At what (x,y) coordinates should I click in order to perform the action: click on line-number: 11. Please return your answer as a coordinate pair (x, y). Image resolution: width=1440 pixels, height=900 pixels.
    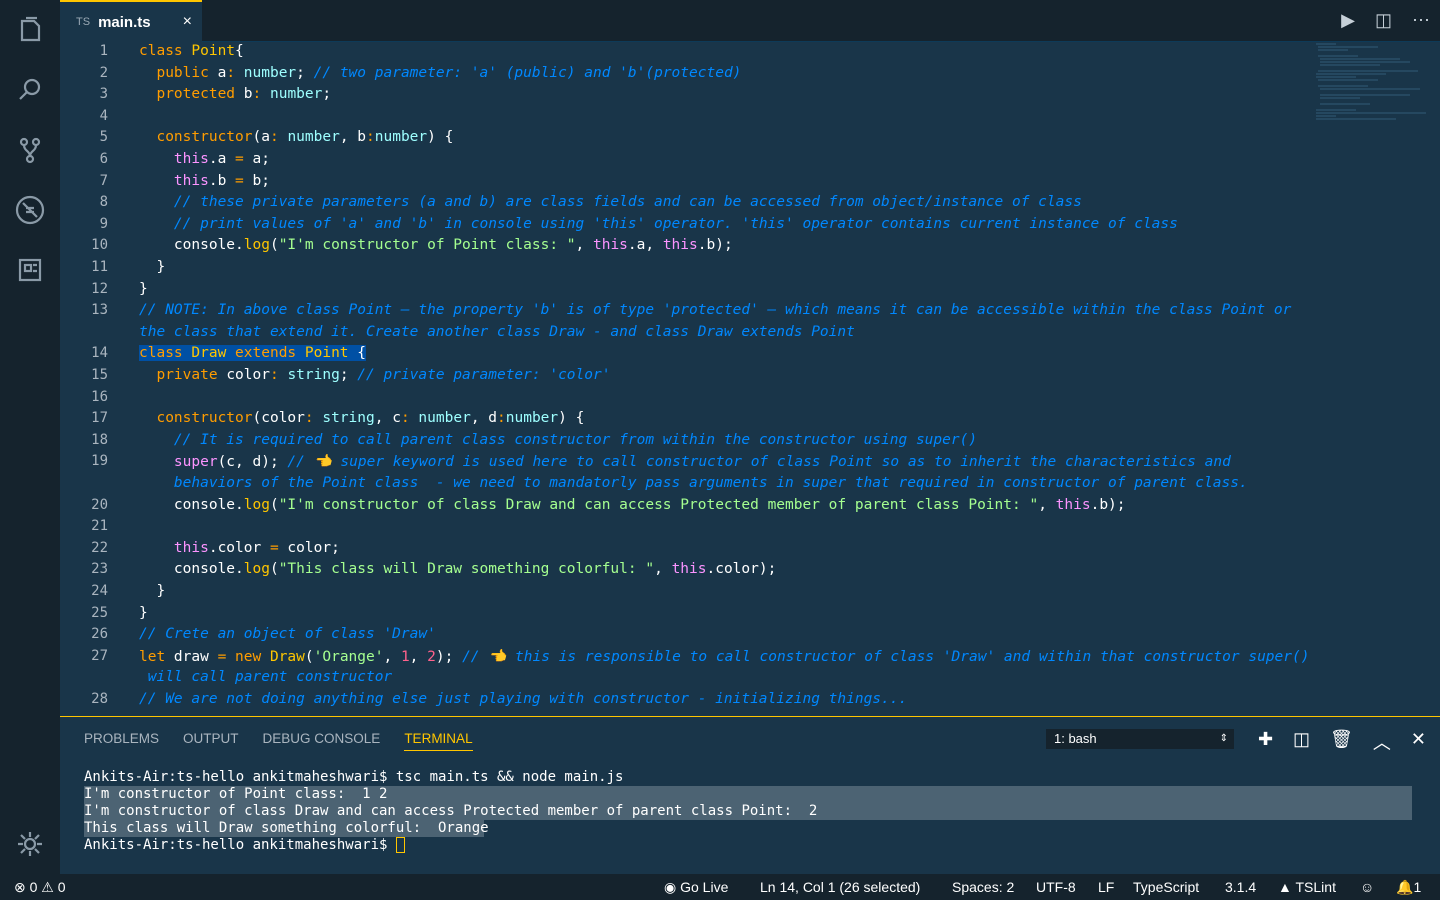
    Looking at the image, I should click on (99, 267).